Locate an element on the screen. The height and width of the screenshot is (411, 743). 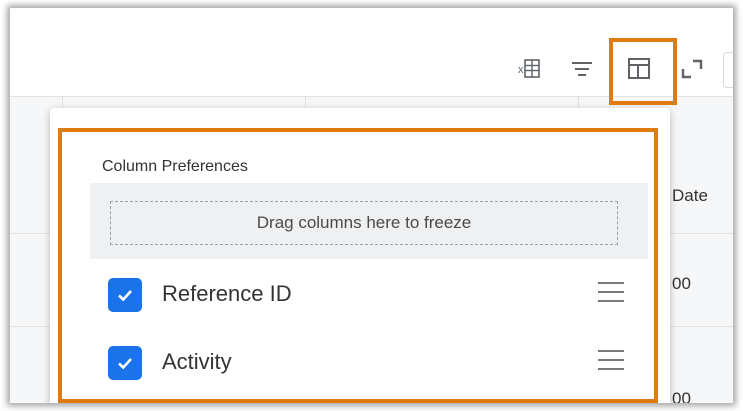
excel-export-icon: x is located at coordinates (530, 69).